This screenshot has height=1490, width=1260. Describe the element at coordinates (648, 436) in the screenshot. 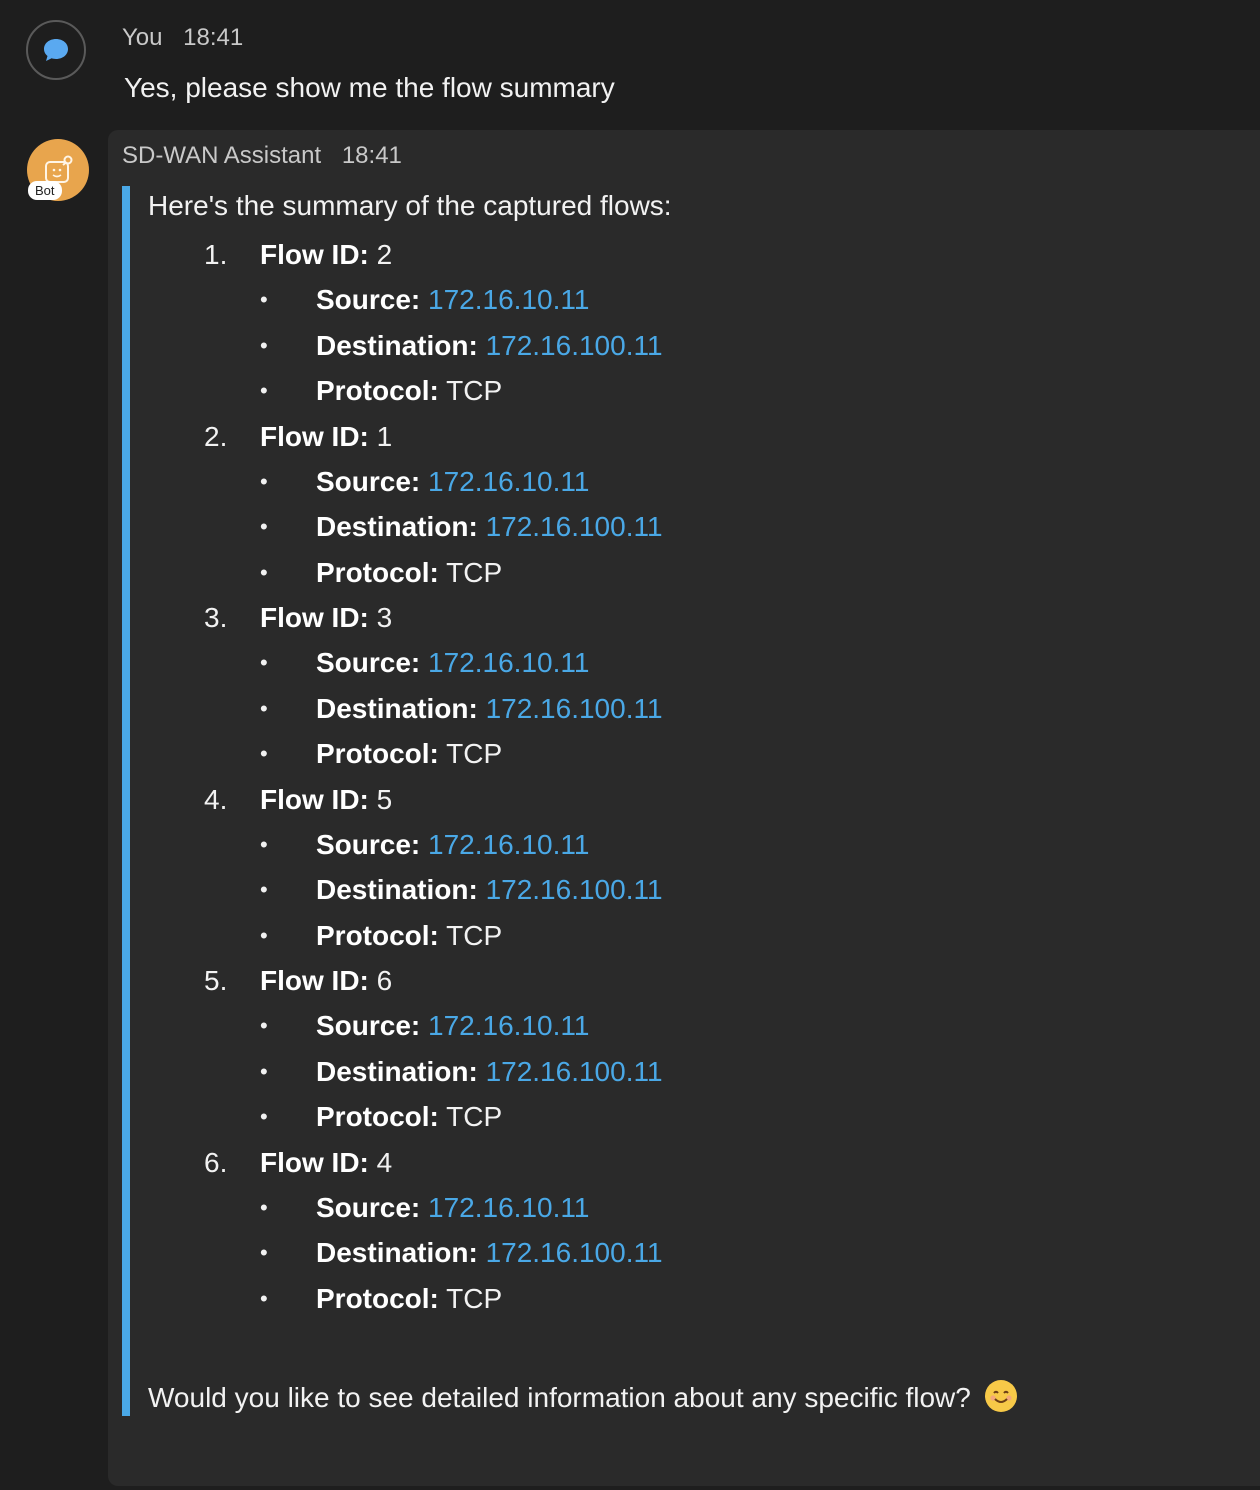

I see `flow-item: 2. Flow ID: 1` at that location.